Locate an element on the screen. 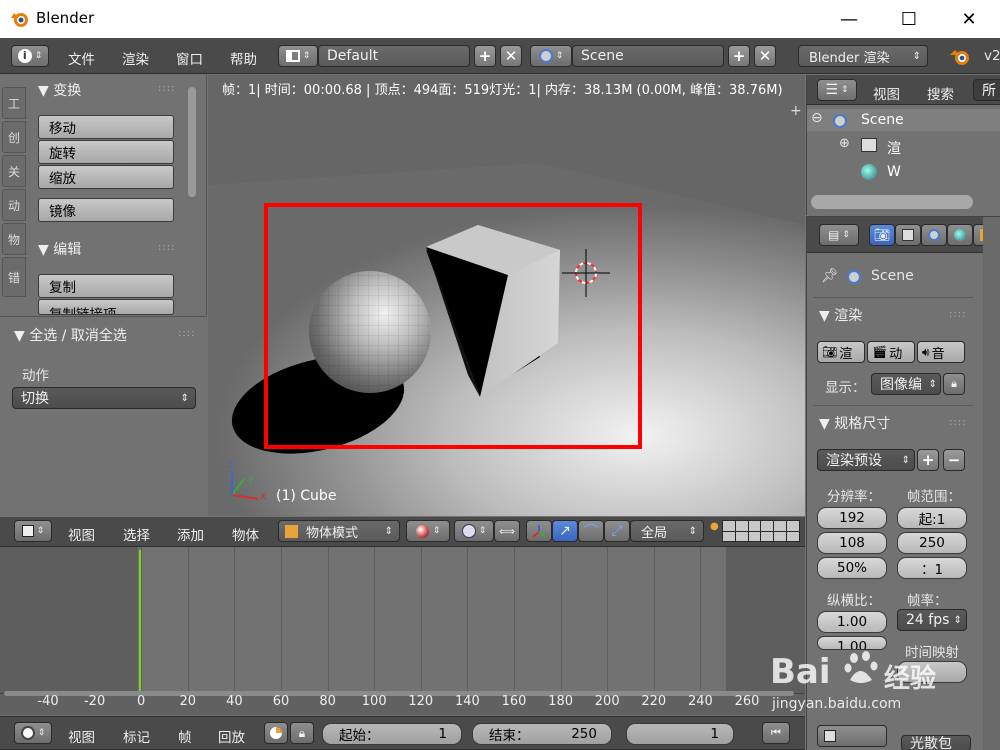 This screenshot has width=1000, height=750. maximize-button: ☐ is located at coordinates (909, 19).